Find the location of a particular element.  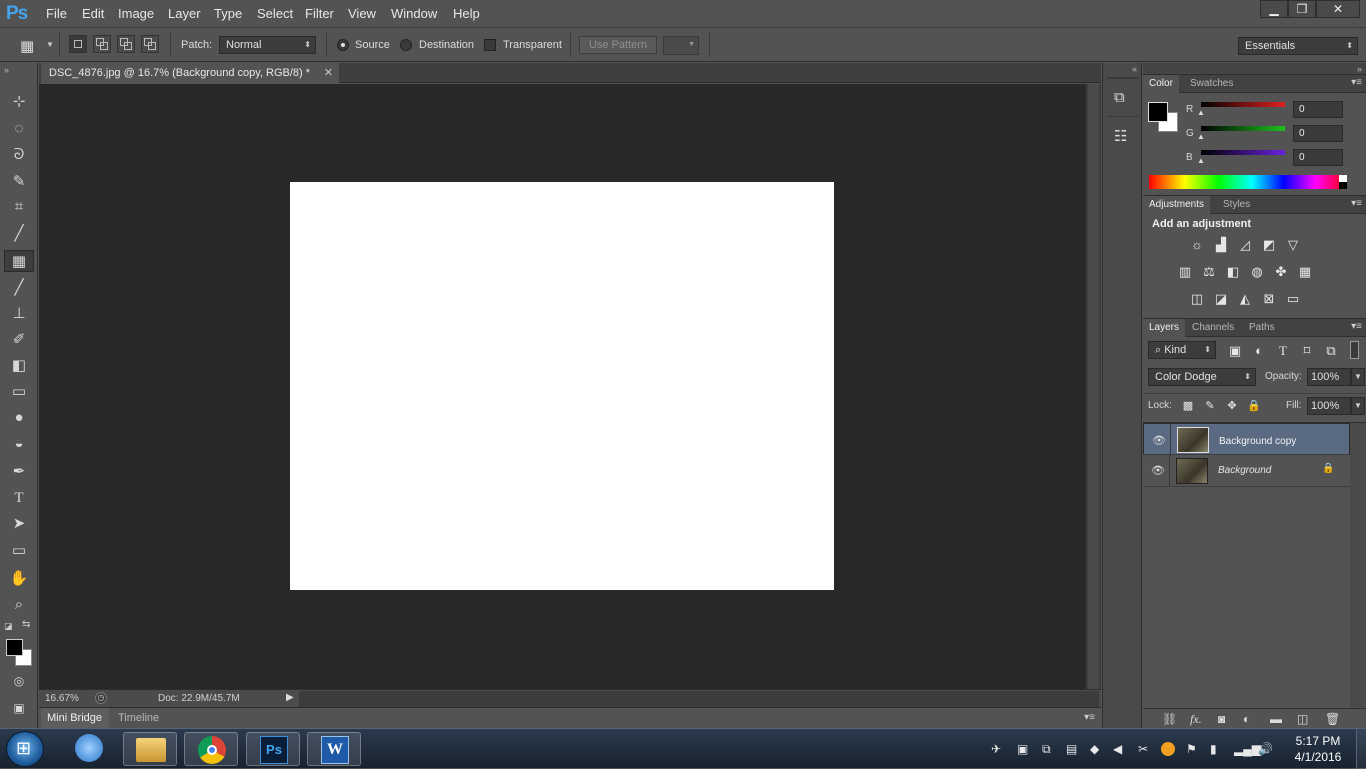

collapse-panels-icon: » is located at coordinates (1359, 69).